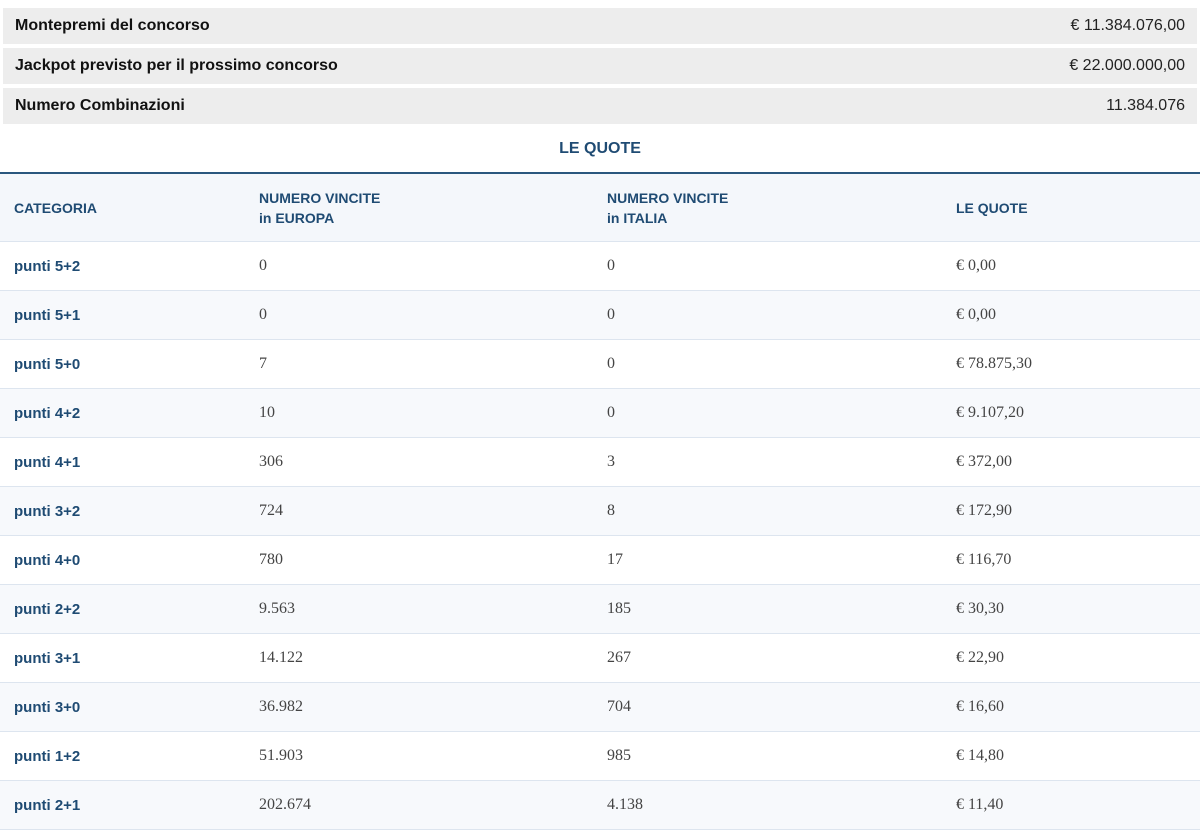 The height and width of the screenshot is (834, 1200). I want to click on cell-europa: 7, so click(263, 363).